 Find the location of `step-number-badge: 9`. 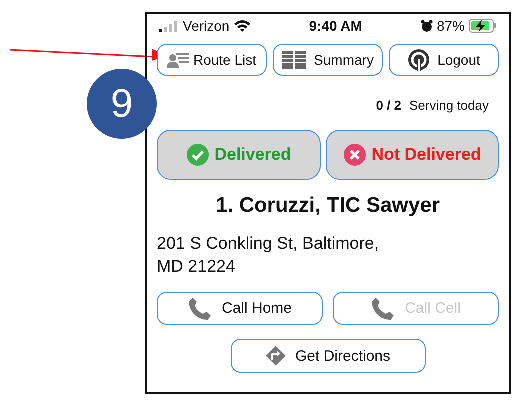

step-number-badge: 9 is located at coordinates (122, 104).